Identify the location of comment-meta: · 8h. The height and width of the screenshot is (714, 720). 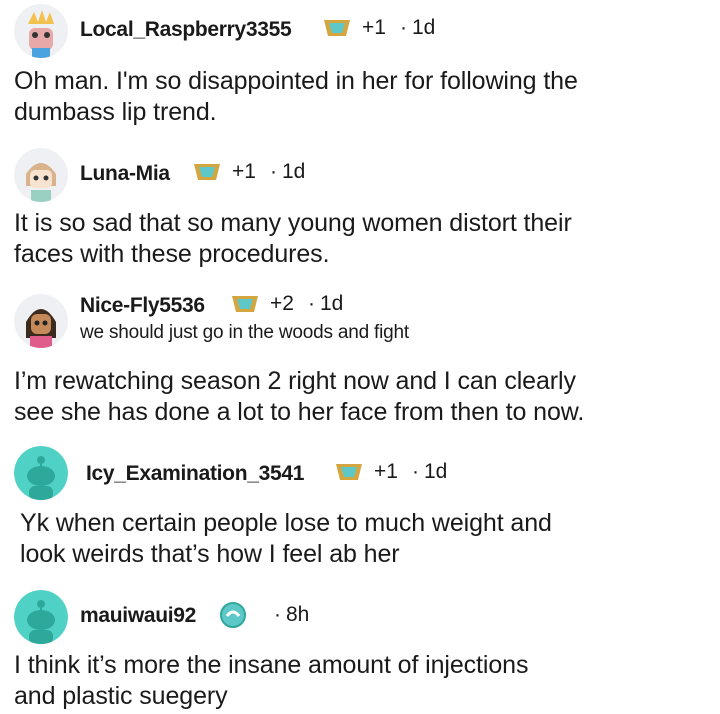
(264, 615).